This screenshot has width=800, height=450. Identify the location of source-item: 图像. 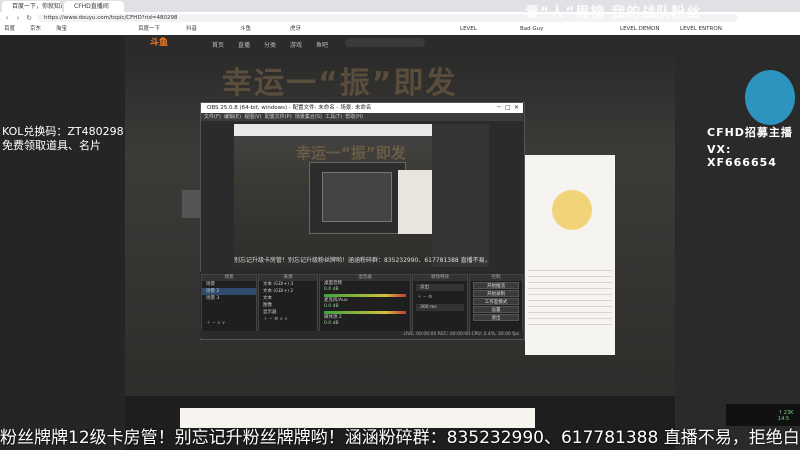
(288, 305).